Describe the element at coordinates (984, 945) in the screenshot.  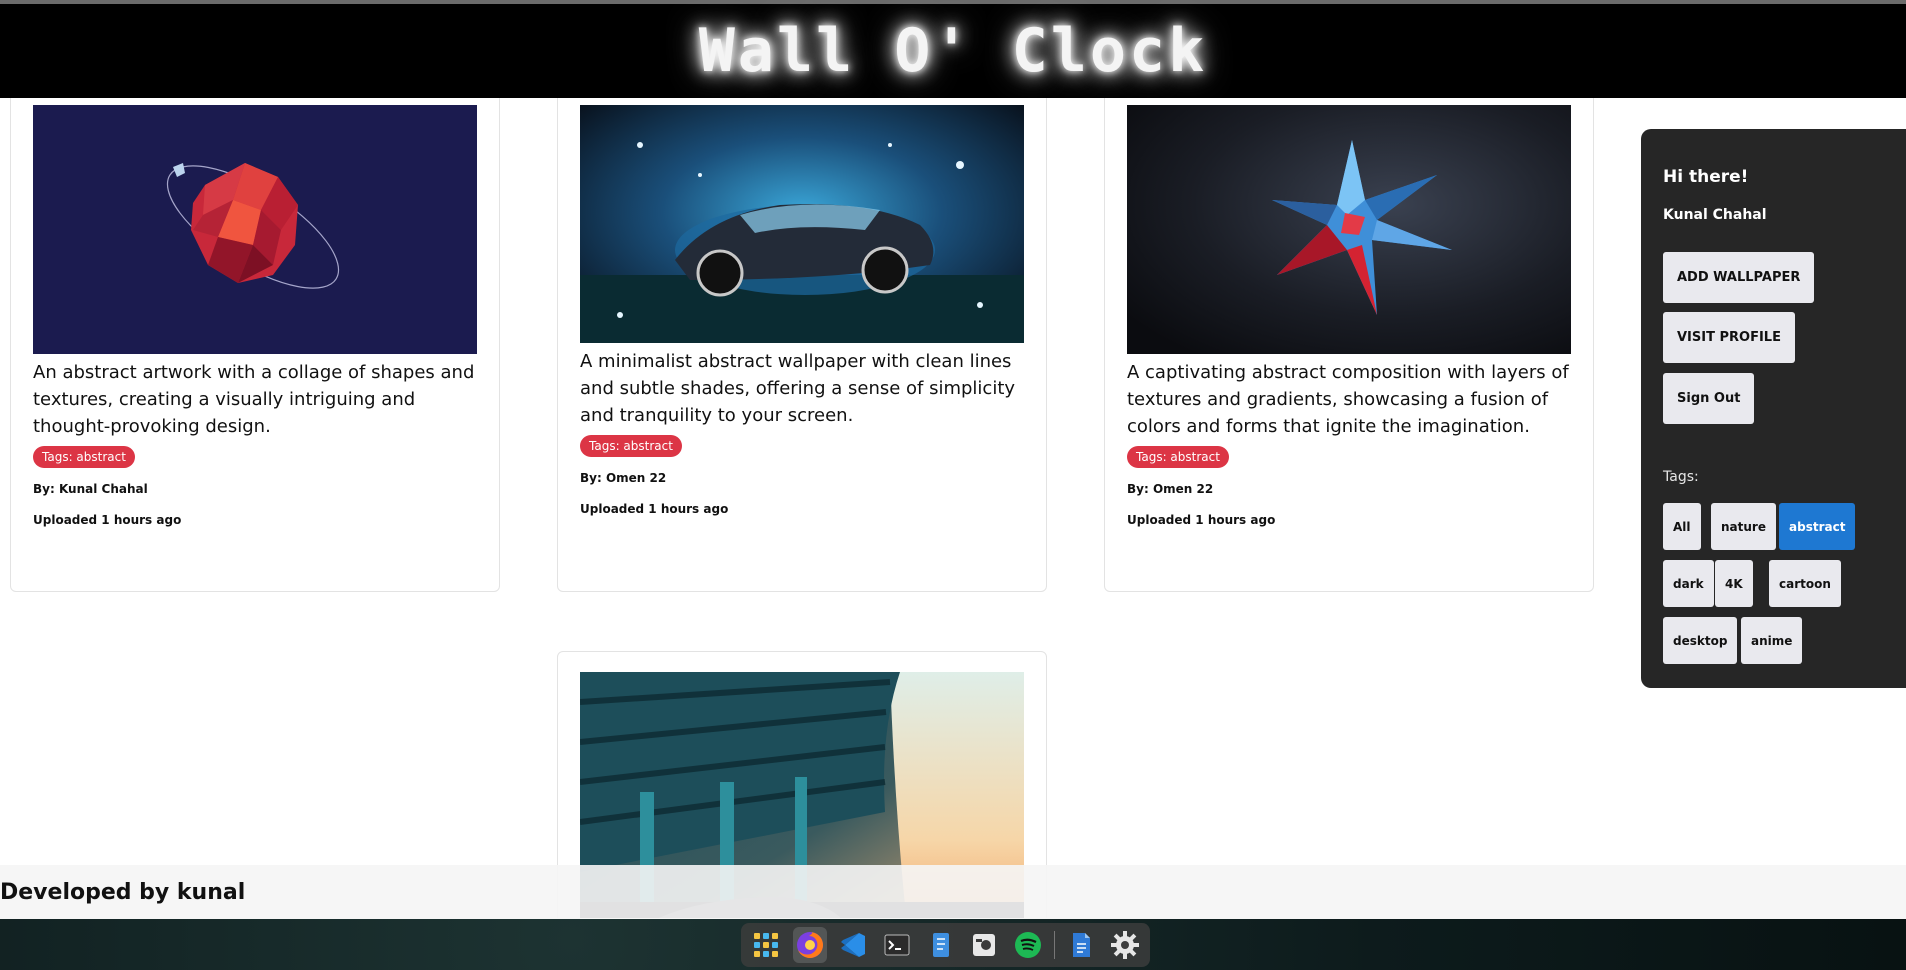
I see `screenshot-icon` at that location.